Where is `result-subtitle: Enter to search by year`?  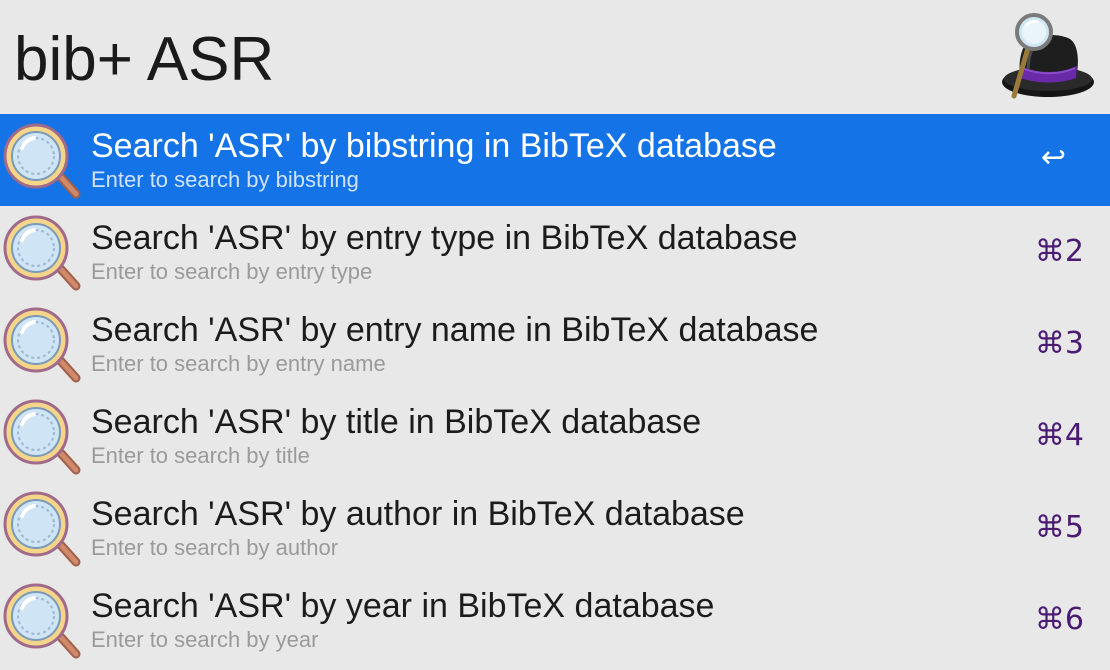
result-subtitle: Enter to search by year is located at coordinates (205, 639).